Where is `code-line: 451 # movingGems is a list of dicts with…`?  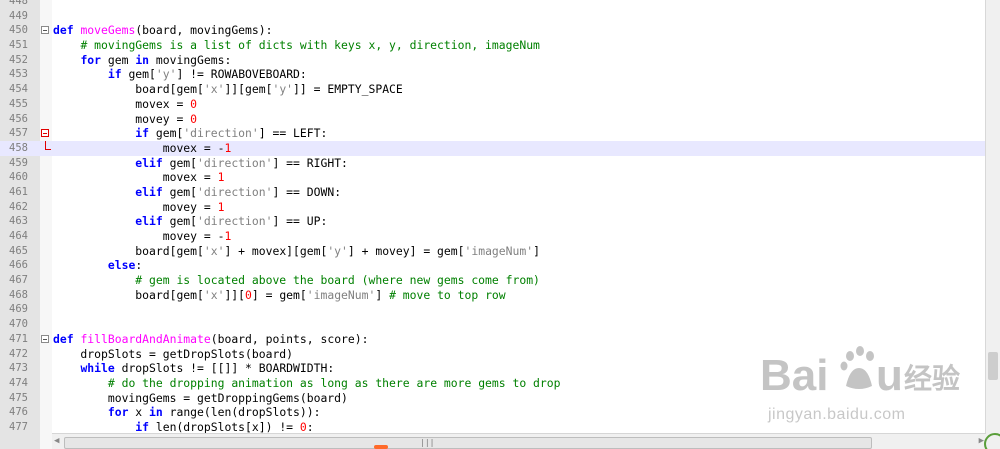 code-line: 451 # movingGems is a list of dicts with… is located at coordinates (495, 45).